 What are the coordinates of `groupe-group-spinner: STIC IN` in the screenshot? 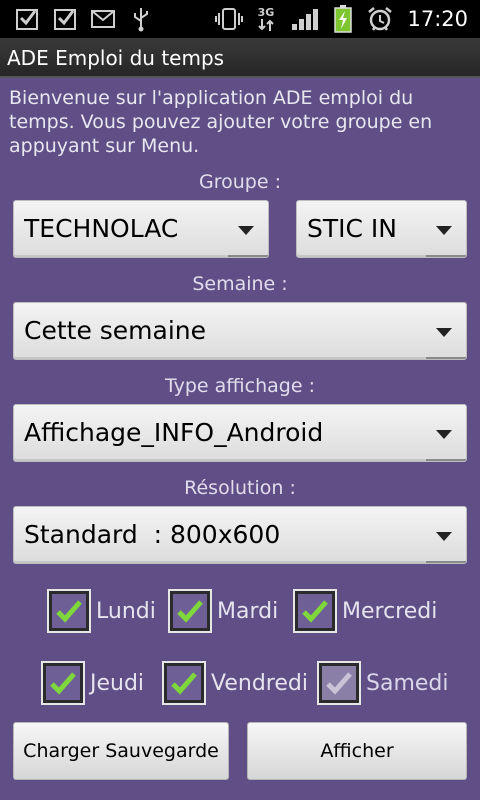 It's located at (381, 229).